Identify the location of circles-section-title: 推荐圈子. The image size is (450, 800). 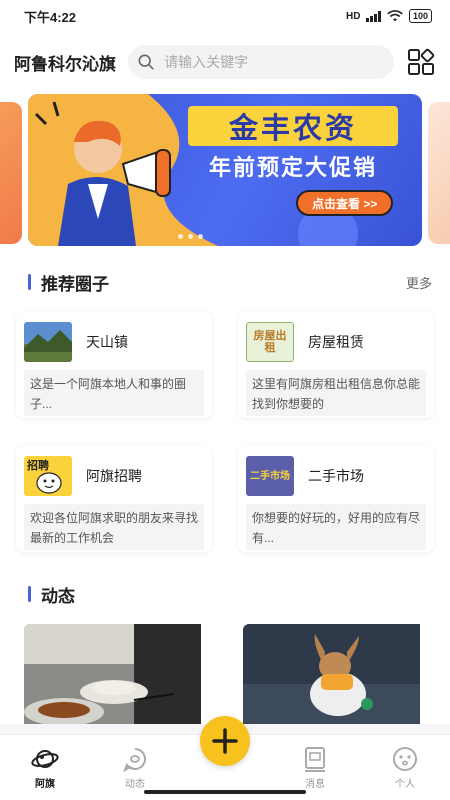
(68, 282).